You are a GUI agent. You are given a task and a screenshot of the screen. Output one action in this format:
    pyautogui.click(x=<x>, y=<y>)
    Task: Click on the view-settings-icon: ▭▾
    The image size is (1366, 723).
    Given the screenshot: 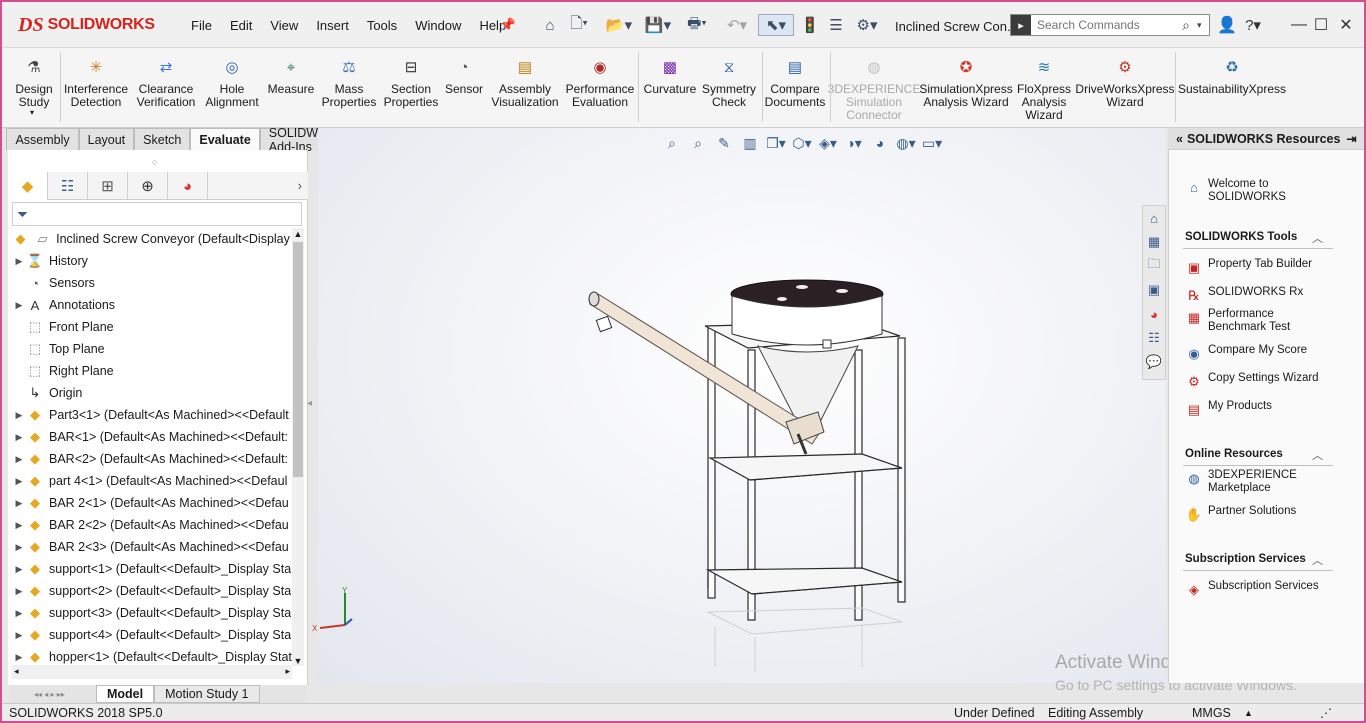 What is the action you would take?
    pyautogui.click(x=932, y=143)
    